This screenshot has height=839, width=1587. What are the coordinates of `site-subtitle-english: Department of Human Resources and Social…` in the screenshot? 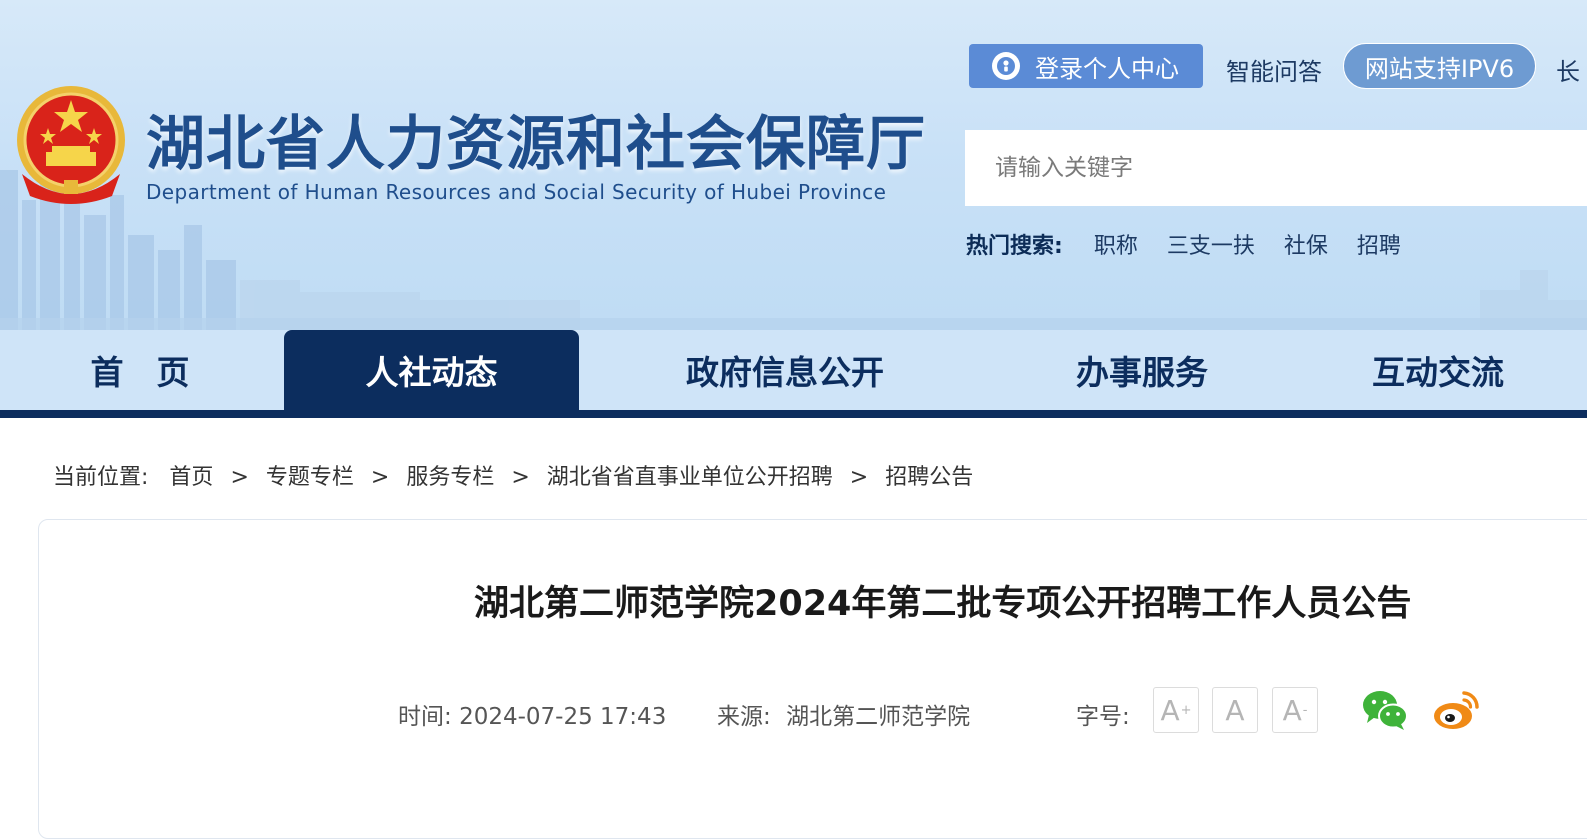 It's located at (516, 192).